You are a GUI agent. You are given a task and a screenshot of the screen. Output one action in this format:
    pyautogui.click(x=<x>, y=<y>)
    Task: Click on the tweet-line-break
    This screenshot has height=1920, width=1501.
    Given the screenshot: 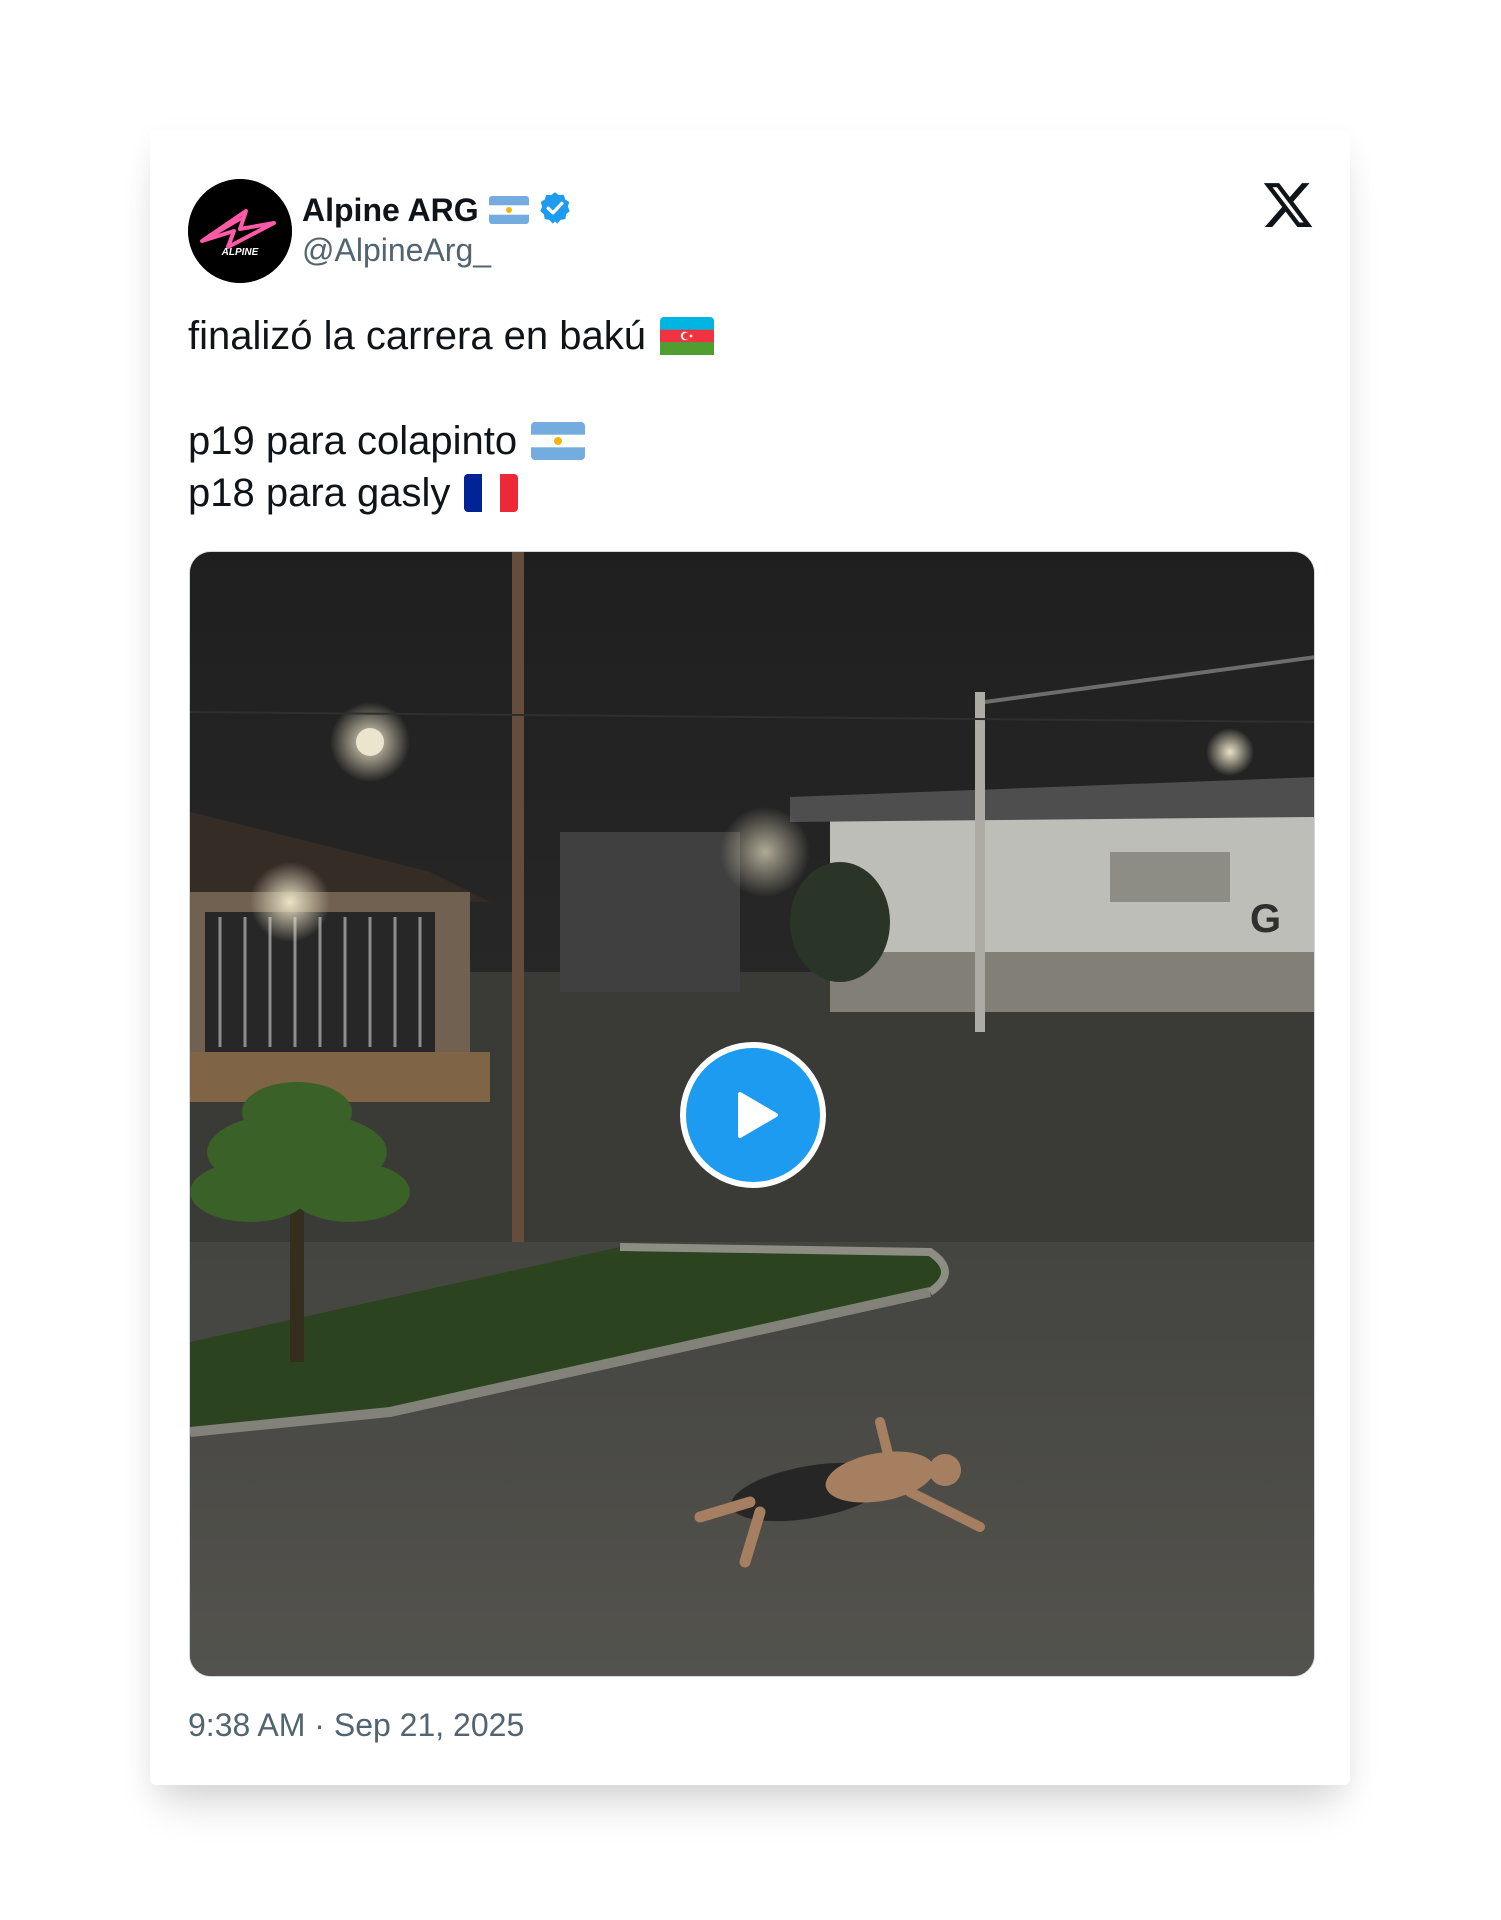 What is the action you would take?
    pyautogui.click(x=738, y=388)
    